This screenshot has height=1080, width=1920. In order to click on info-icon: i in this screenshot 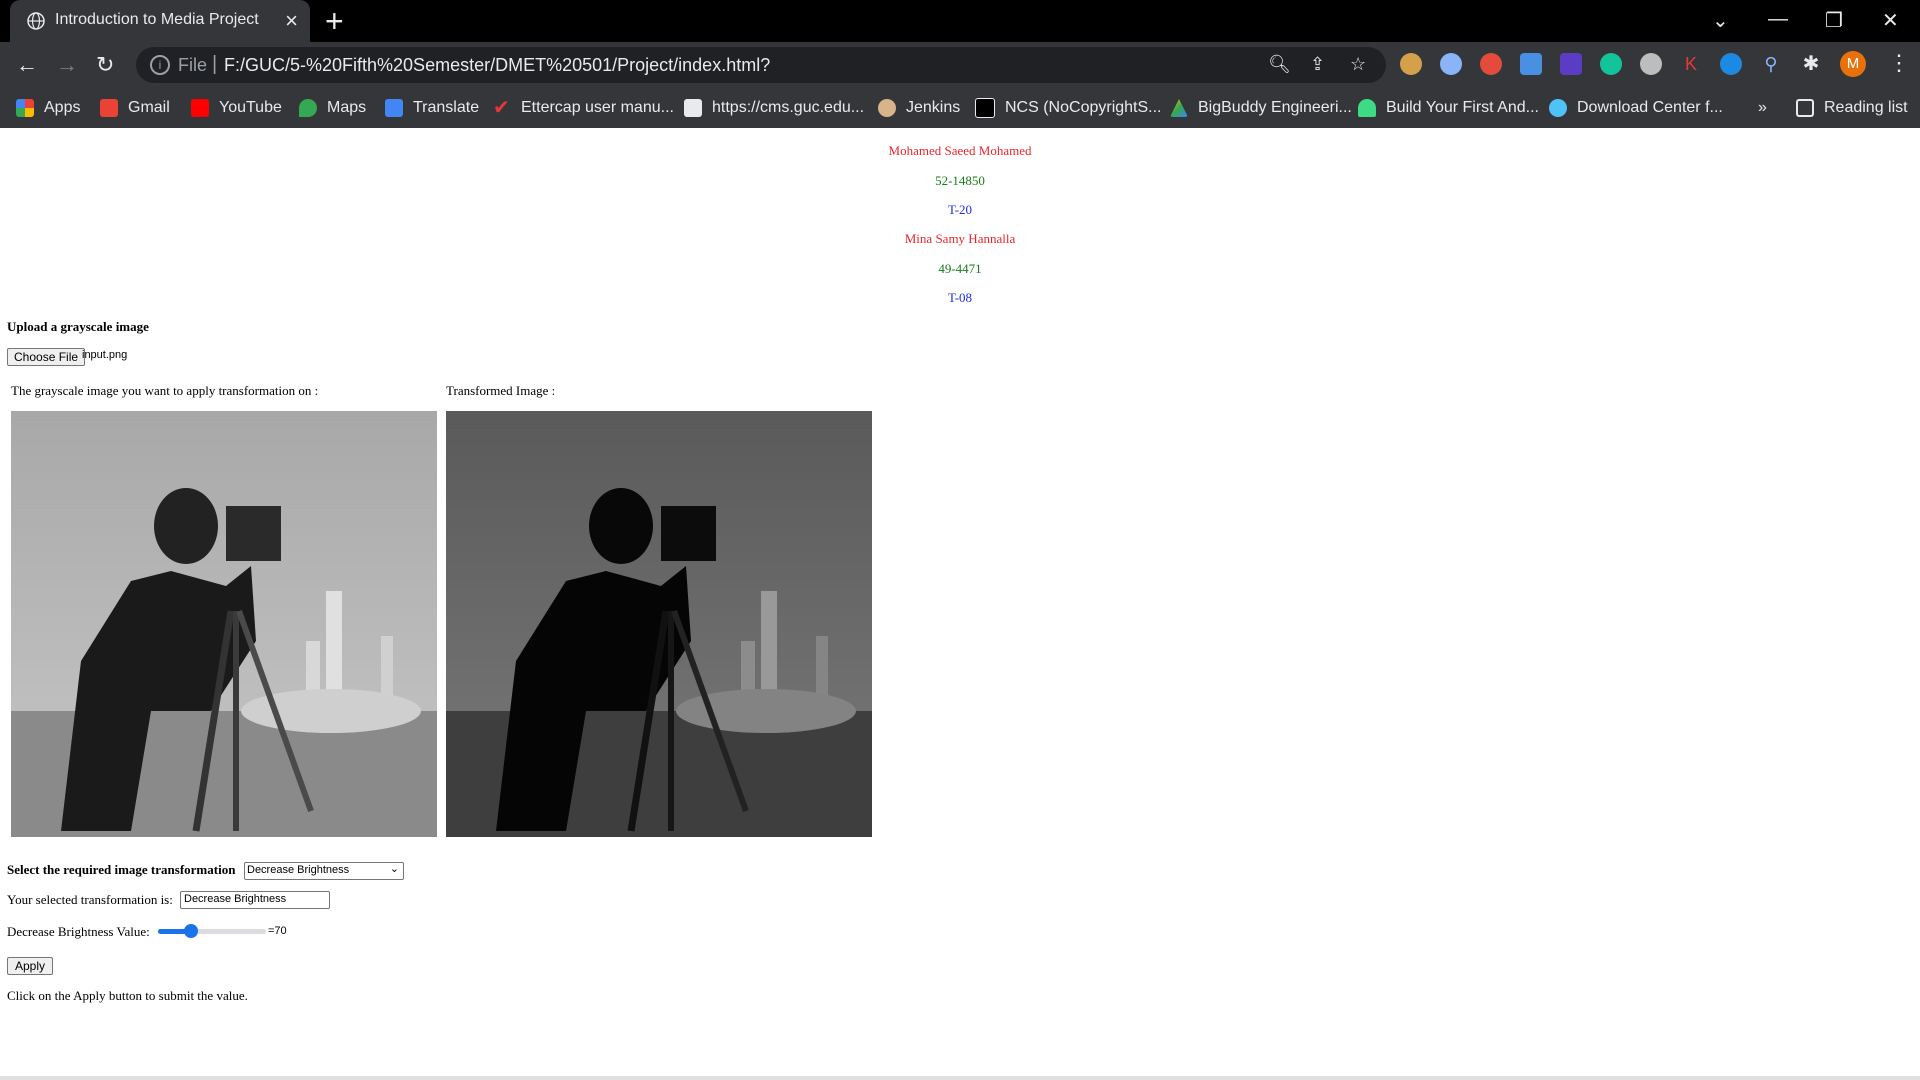, I will do `click(160, 65)`.